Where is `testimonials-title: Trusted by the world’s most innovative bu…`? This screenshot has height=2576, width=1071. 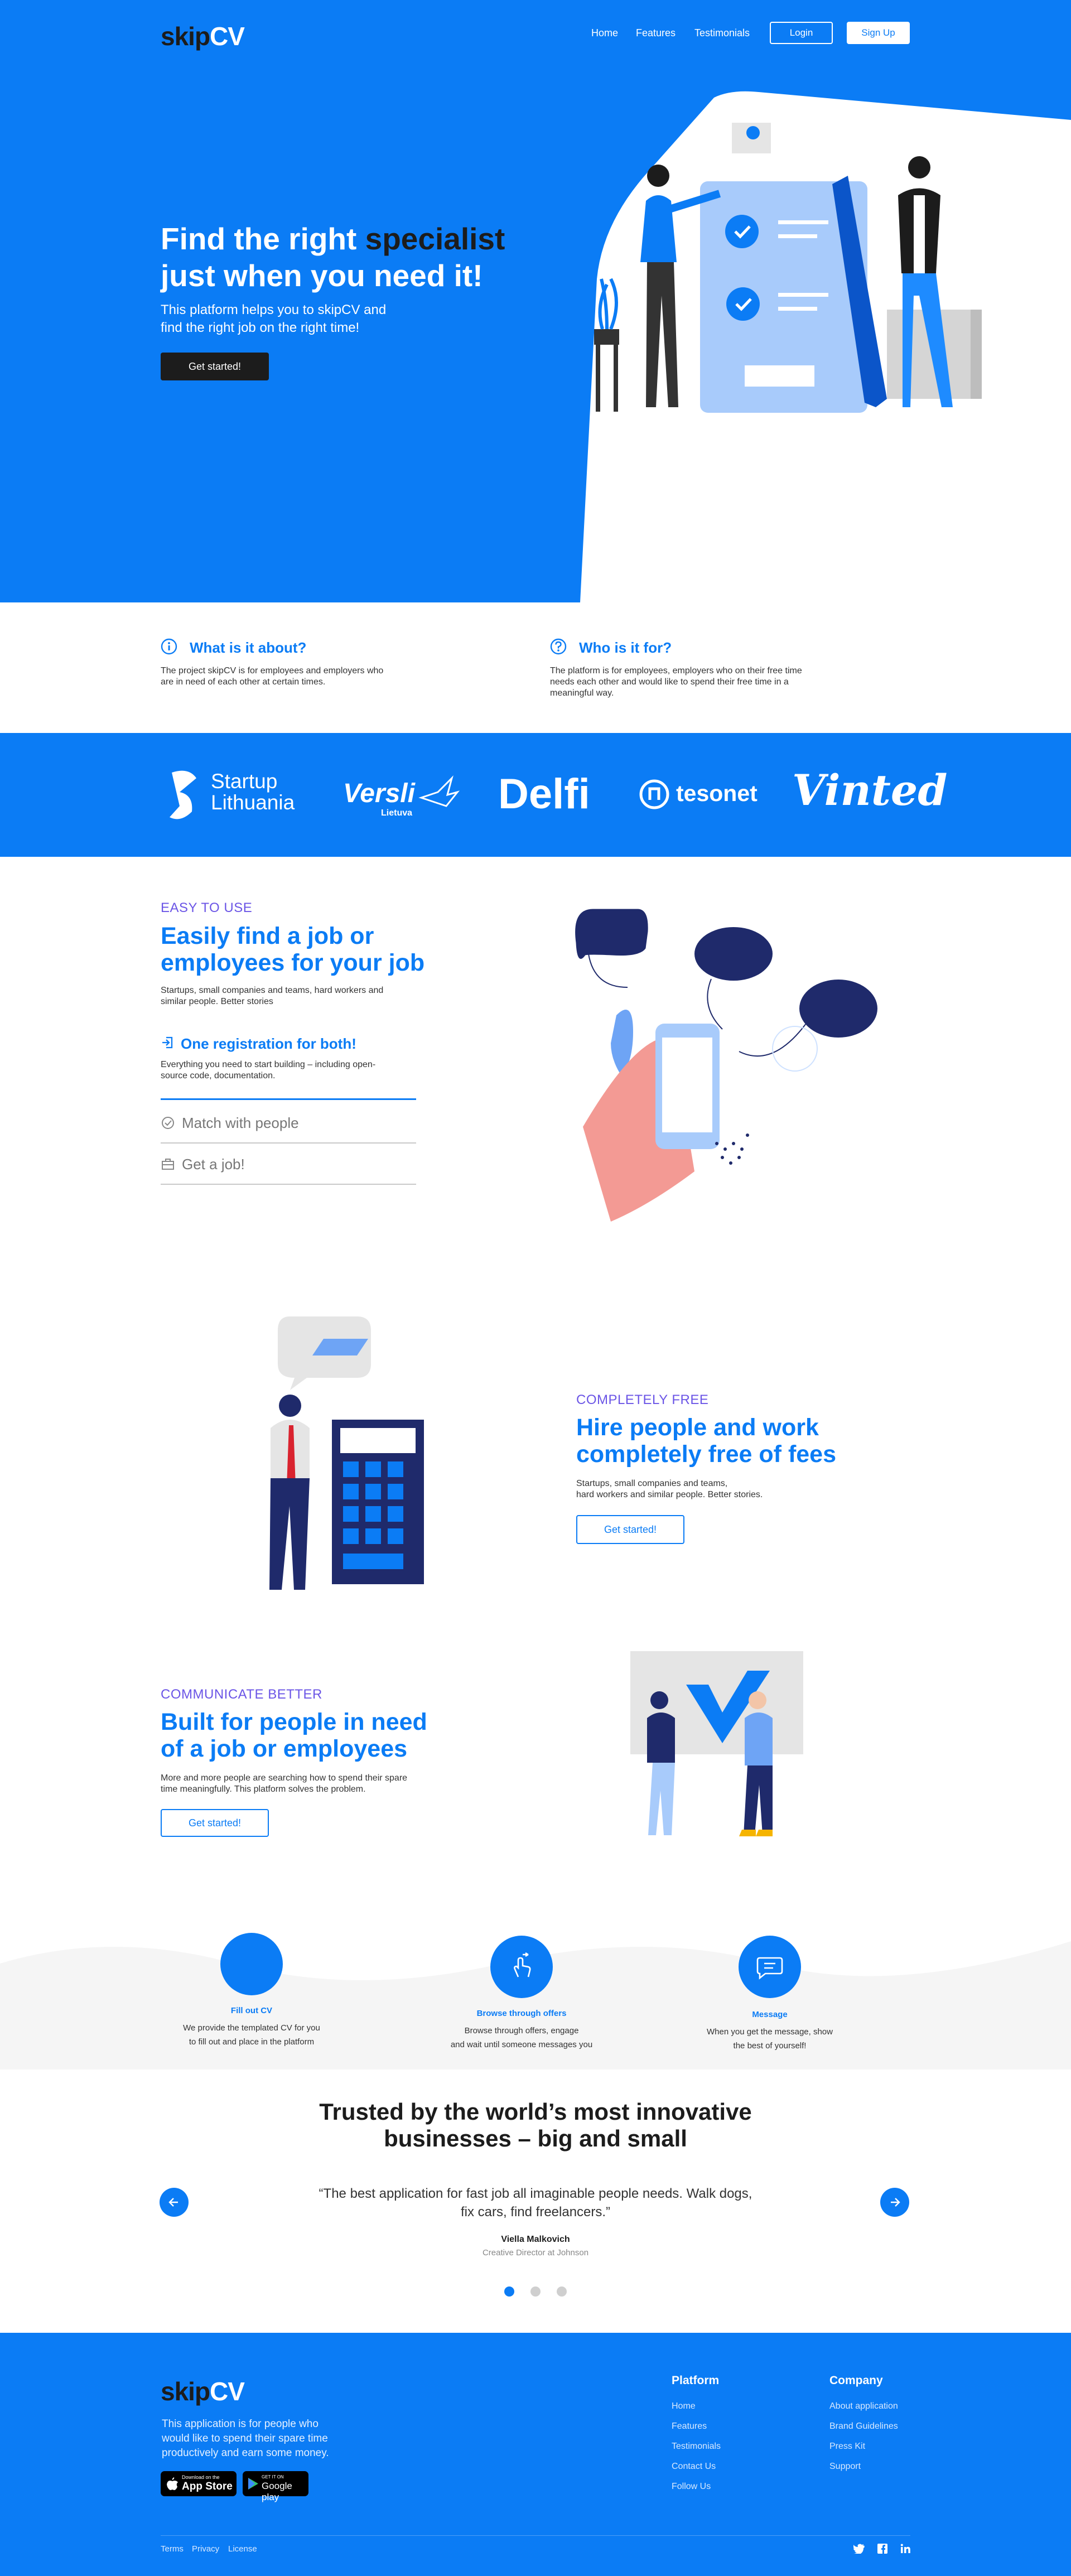
testimonials-title: Trusted by the world’s most innovative bu… is located at coordinates (535, 2125).